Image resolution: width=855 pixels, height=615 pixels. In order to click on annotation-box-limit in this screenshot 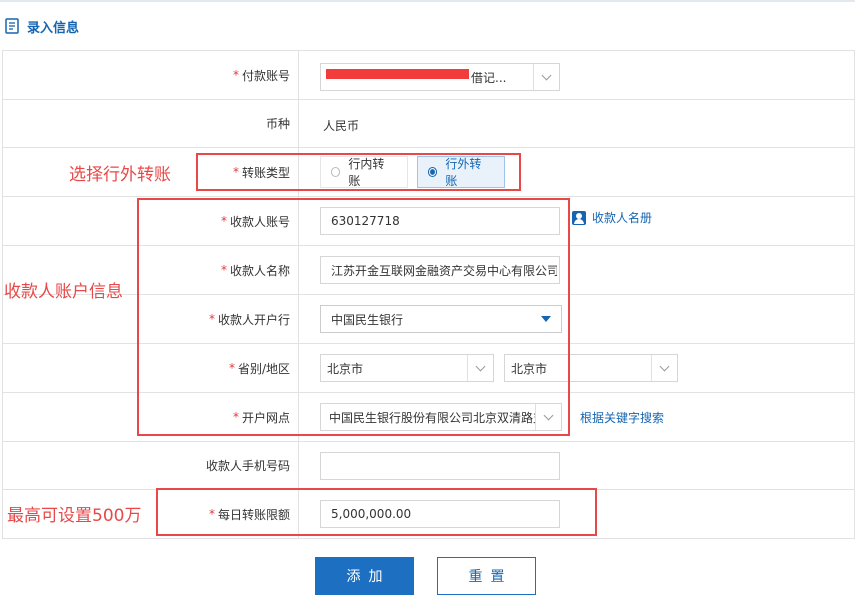, I will do `click(376, 512)`.